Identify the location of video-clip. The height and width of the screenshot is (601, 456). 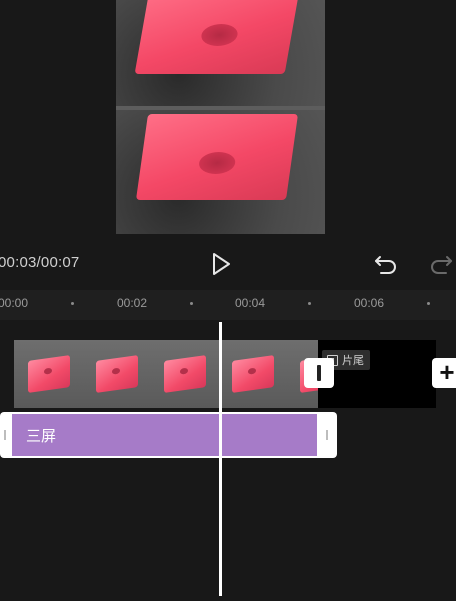
(166, 374).